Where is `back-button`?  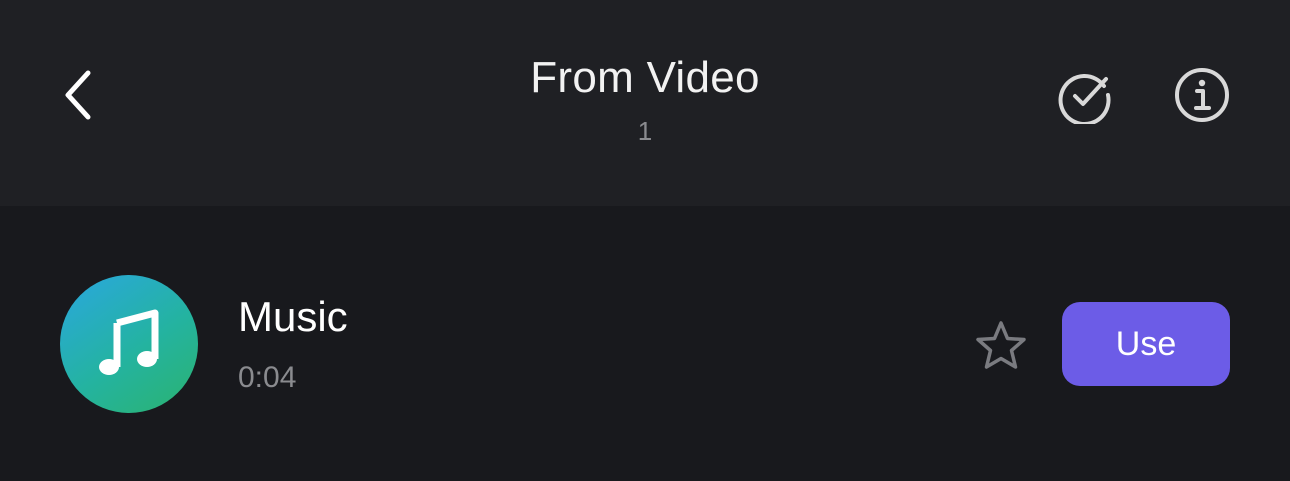
back-button is located at coordinates (78, 95).